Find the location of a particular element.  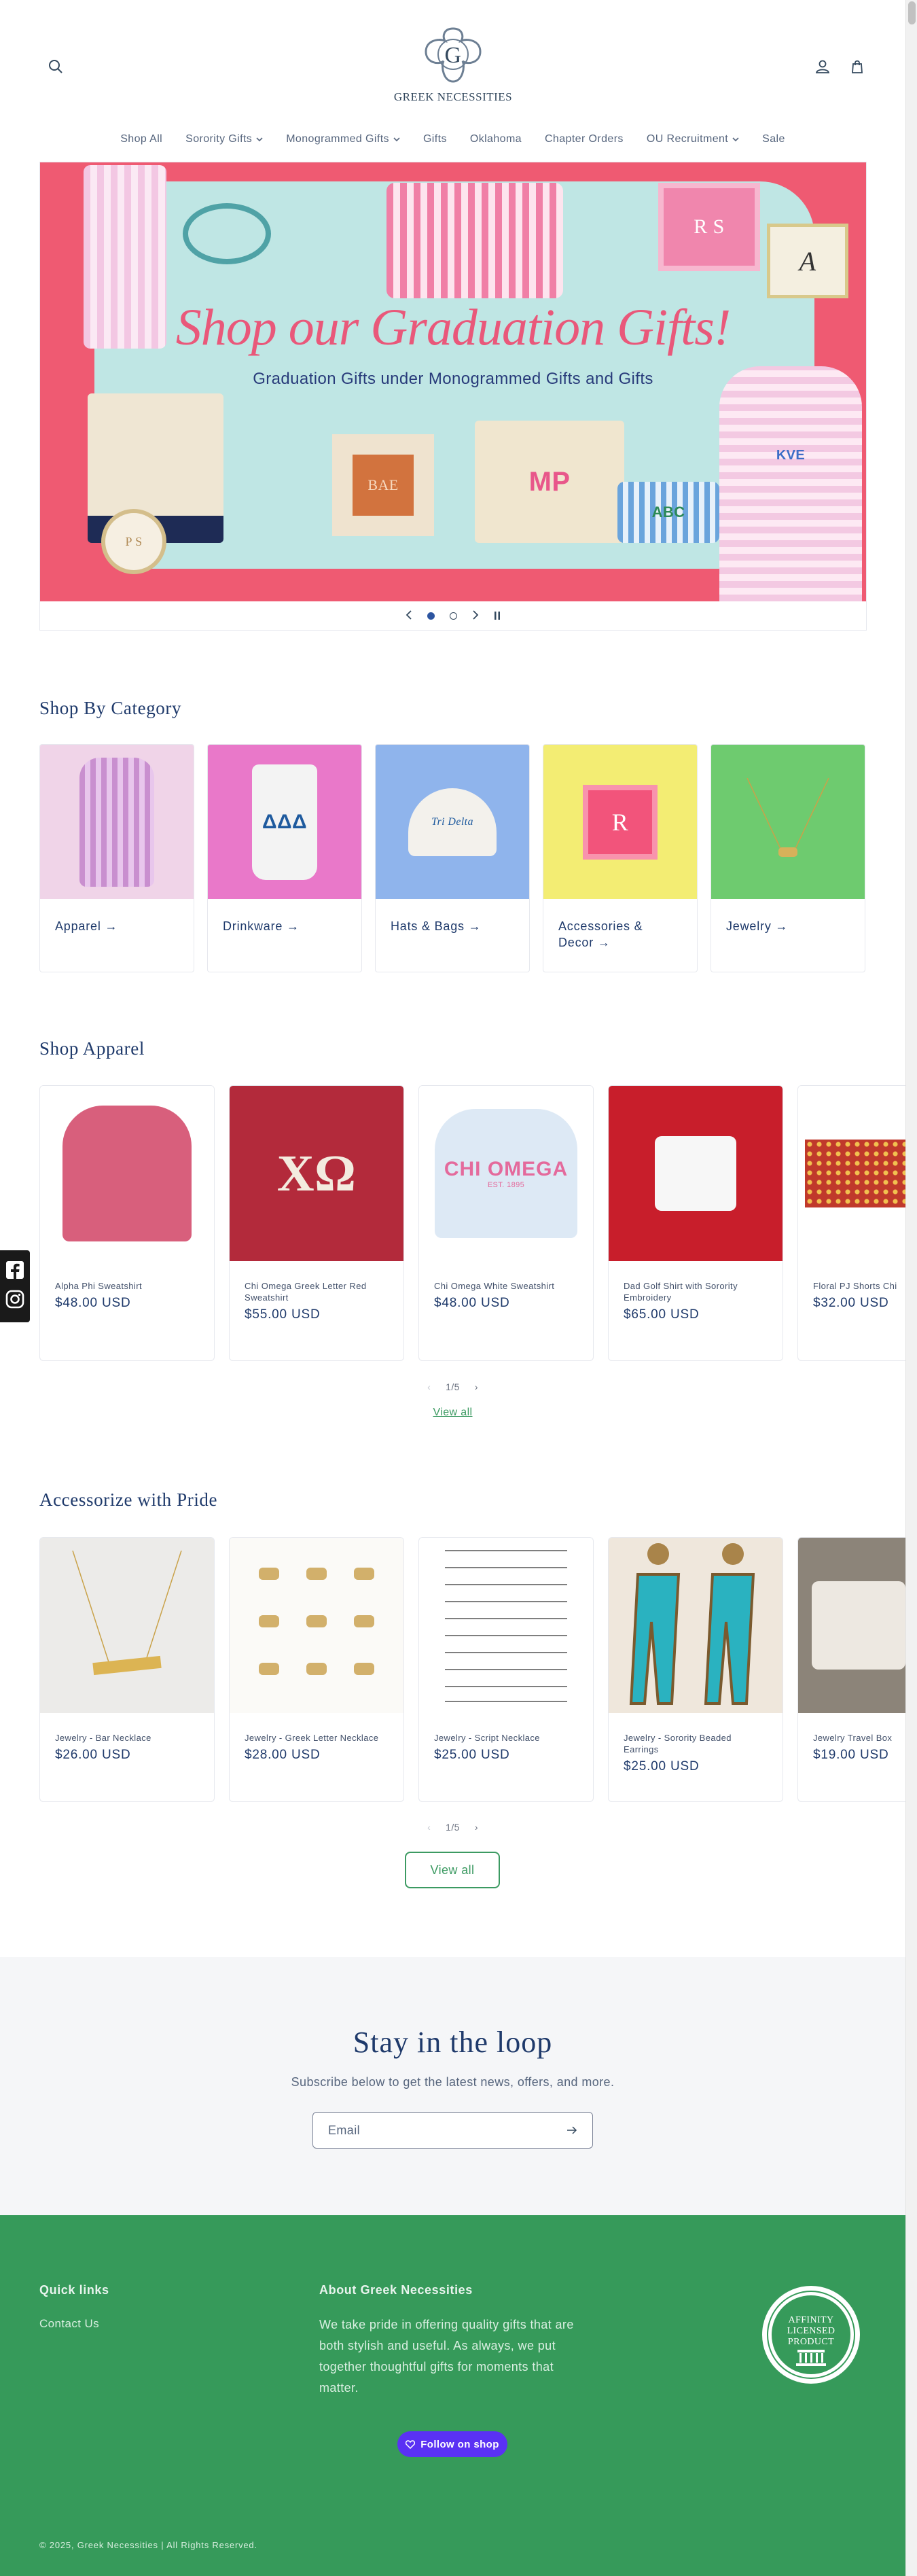

svg-text: G is located at coordinates (453, 55).